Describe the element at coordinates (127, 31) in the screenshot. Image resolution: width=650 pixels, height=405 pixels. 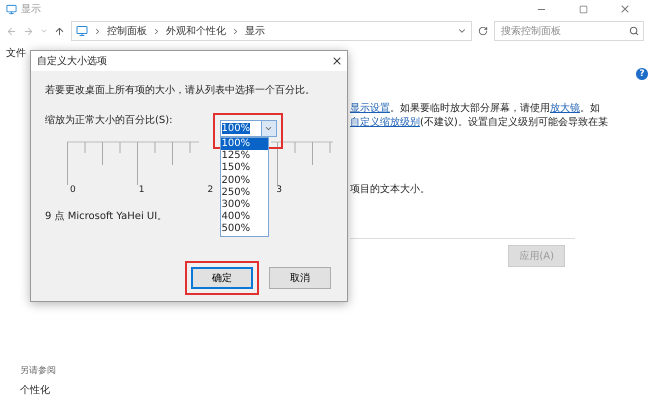
I see `breadcrumb: 控制面板` at that location.